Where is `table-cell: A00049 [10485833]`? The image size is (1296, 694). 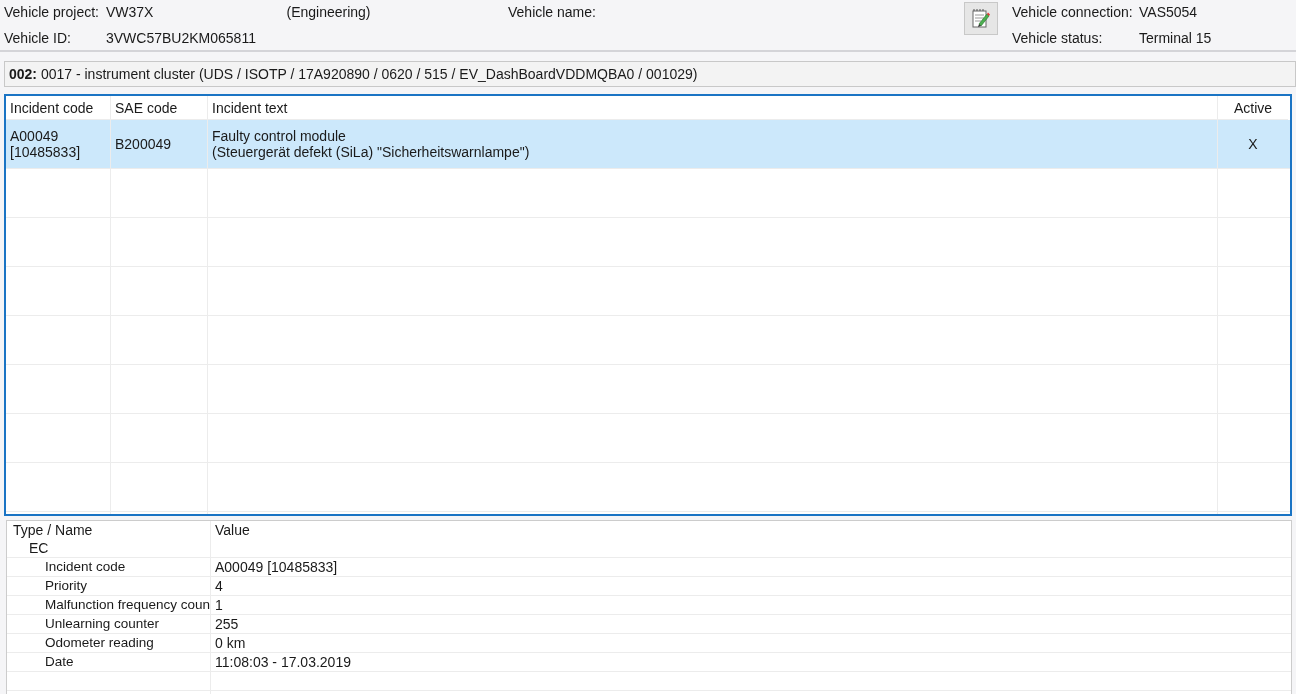 table-cell: A00049 [10485833] is located at coordinates (58, 144).